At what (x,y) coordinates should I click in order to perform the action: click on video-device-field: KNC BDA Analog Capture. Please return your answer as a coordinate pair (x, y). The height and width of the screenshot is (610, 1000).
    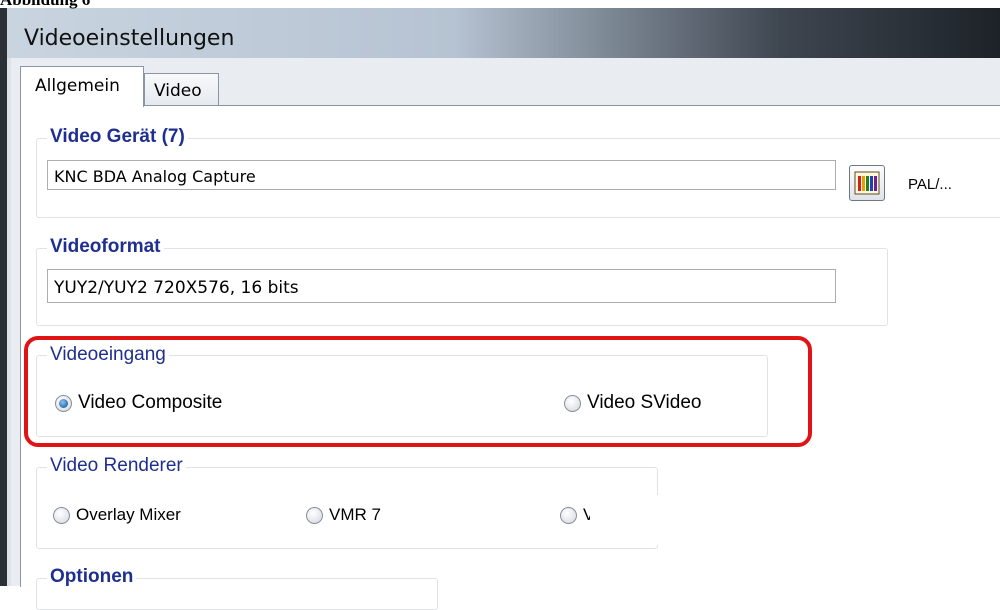
    Looking at the image, I should click on (441, 175).